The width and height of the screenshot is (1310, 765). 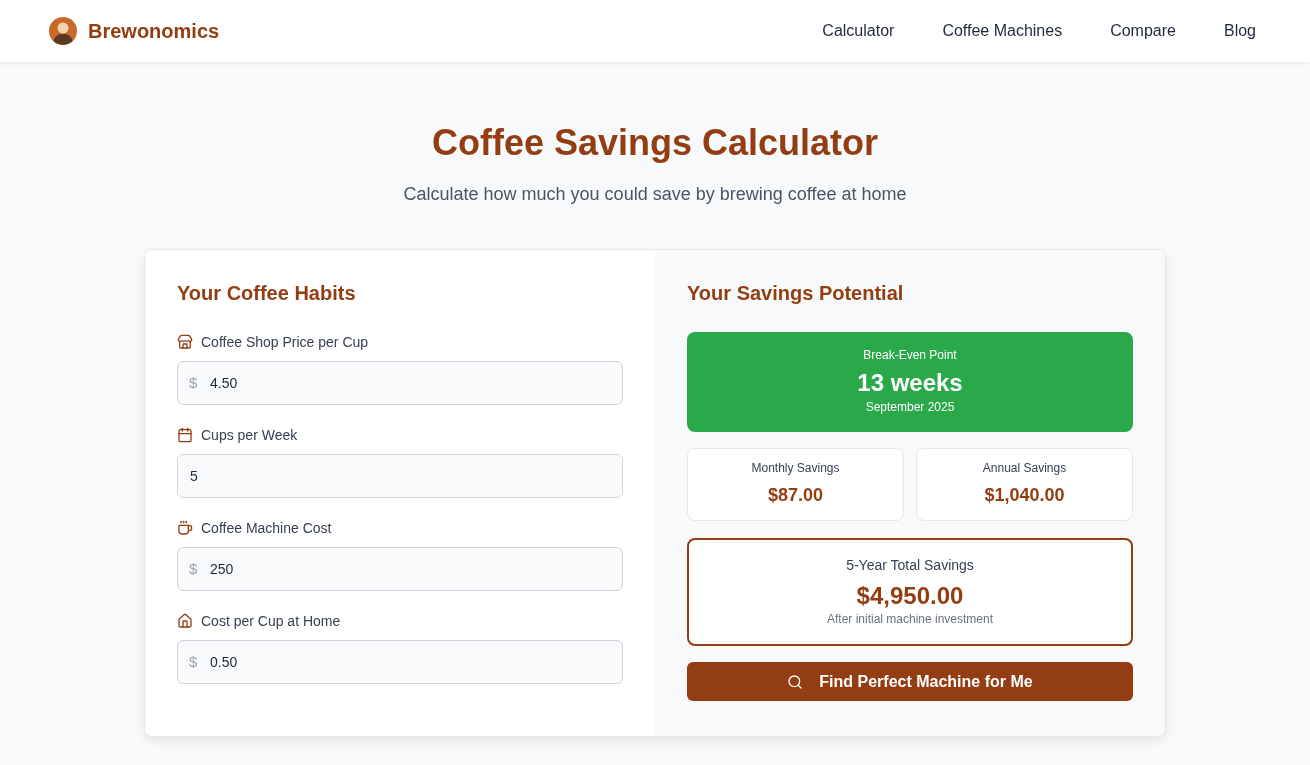 What do you see at coordinates (271, 621) in the screenshot?
I see `field-label: Cost per Cup at Home` at bounding box center [271, 621].